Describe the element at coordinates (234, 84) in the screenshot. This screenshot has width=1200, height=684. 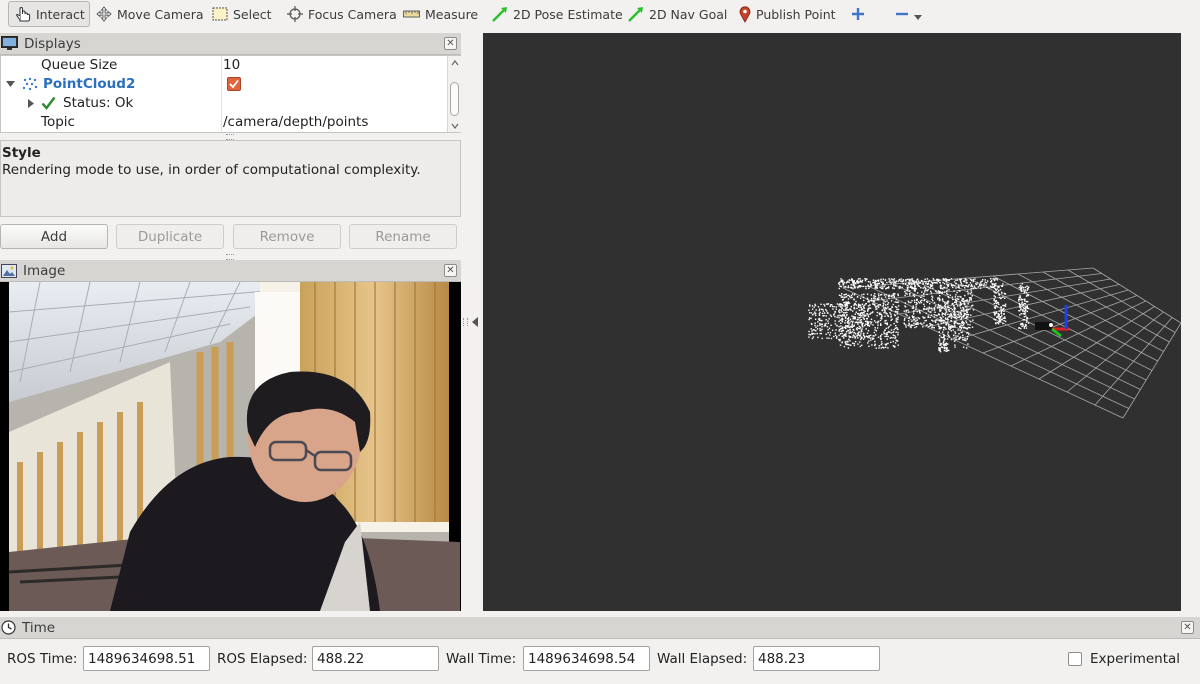
I see `pointcloud2-enabled-checkbox` at that location.